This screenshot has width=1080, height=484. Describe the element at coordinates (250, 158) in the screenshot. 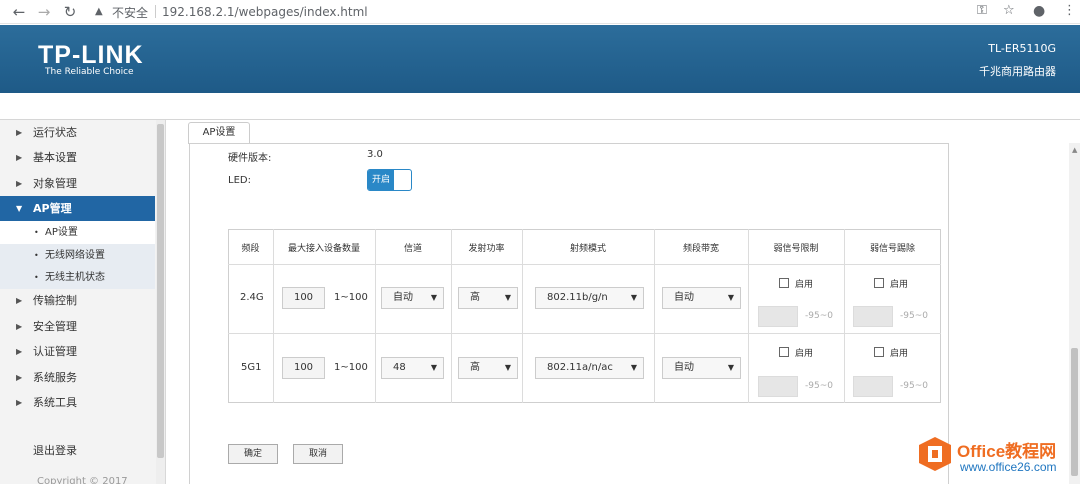

I see `hardware-version-label: 硬件版本:` at that location.